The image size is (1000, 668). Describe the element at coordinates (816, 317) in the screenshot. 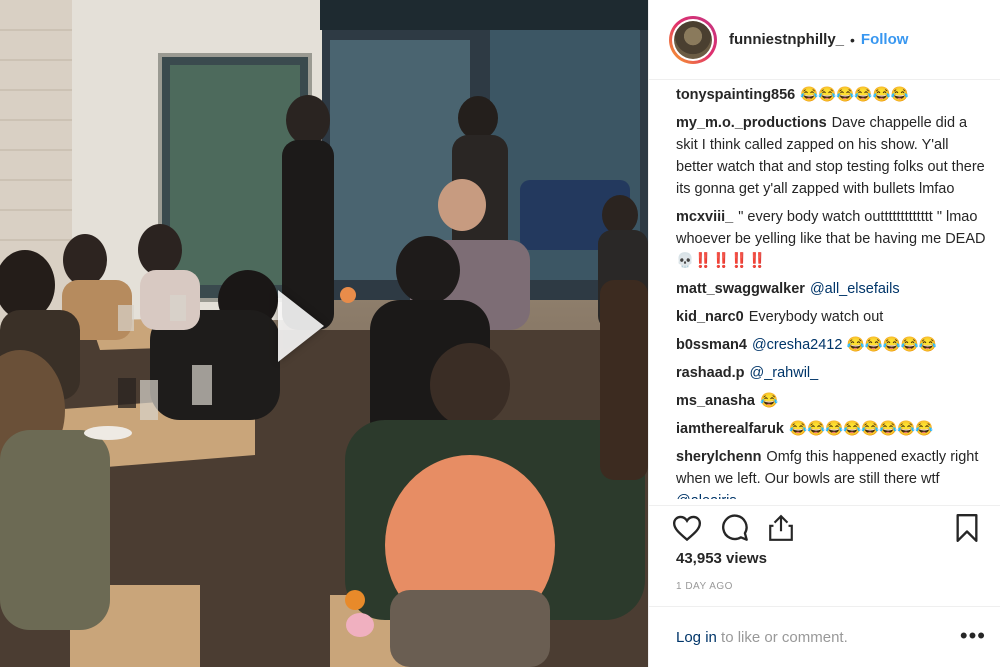

I see `comment-text: Everybody watch out` at that location.